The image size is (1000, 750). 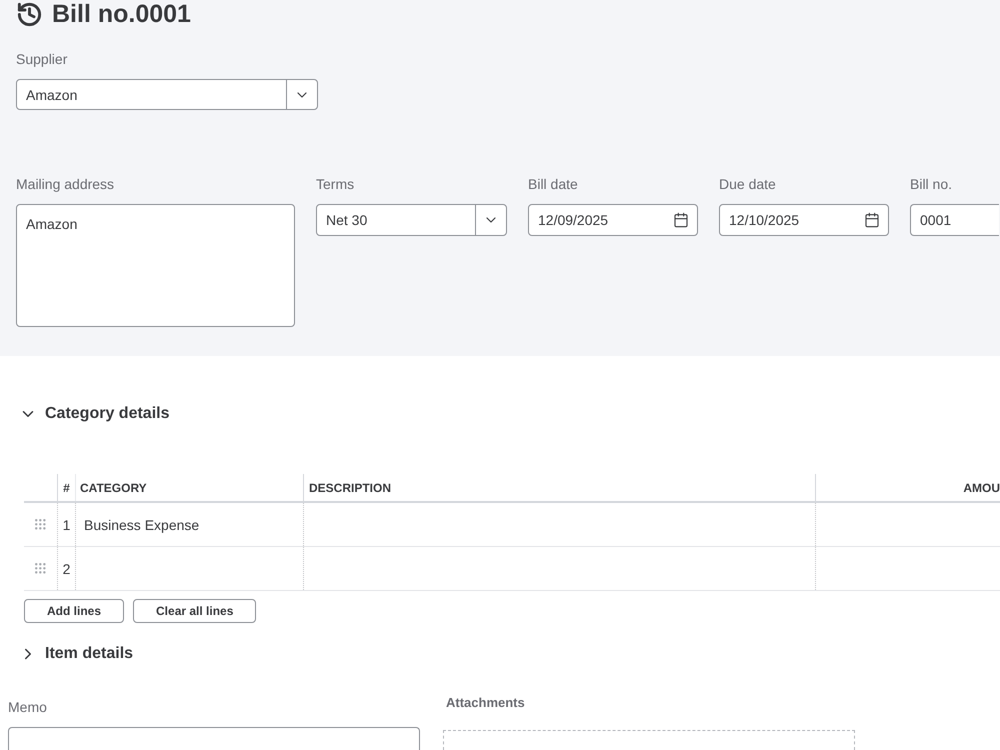 What do you see at coordinates (66, 569) in the screenshot?
I see `row-number: 2` at bounding box center [66, 569].